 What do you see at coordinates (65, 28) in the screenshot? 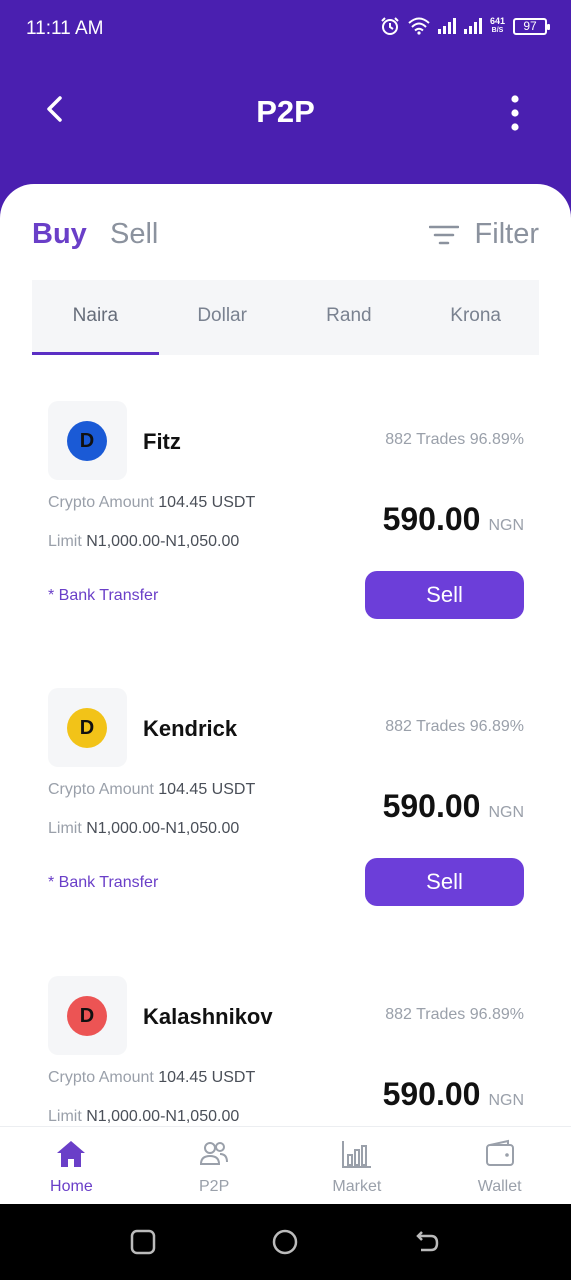
I see `status-time: 11:11 AM` at bounding box center [65, 28].